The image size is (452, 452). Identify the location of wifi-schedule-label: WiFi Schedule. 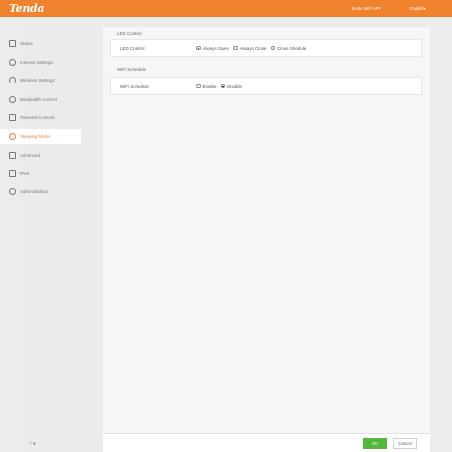
(135, 86).